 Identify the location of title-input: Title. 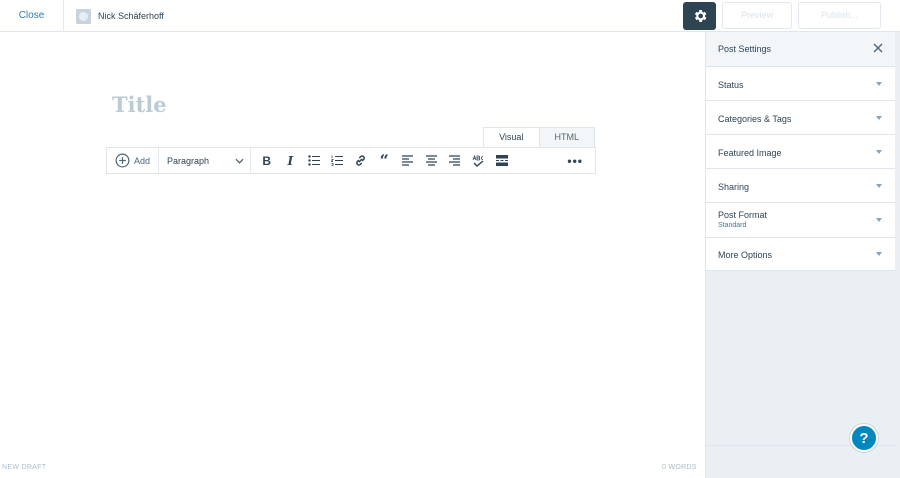
(139, 104).